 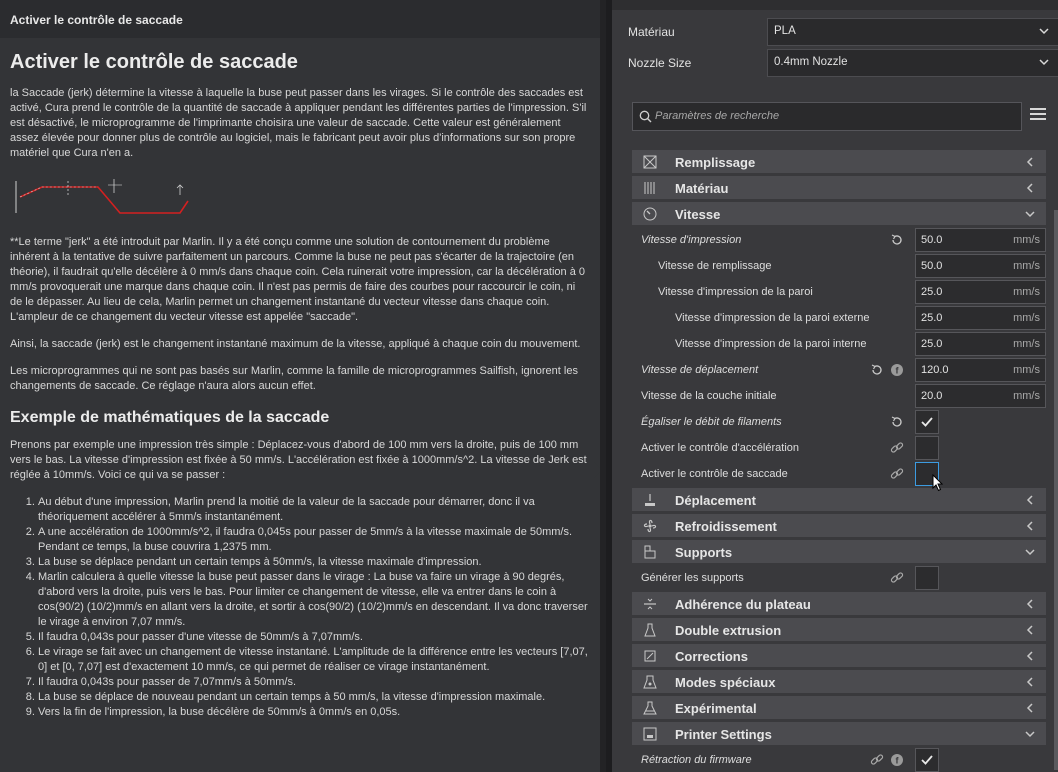 I want to click on category-speed: Vitesse, so click(x=839, y=213).